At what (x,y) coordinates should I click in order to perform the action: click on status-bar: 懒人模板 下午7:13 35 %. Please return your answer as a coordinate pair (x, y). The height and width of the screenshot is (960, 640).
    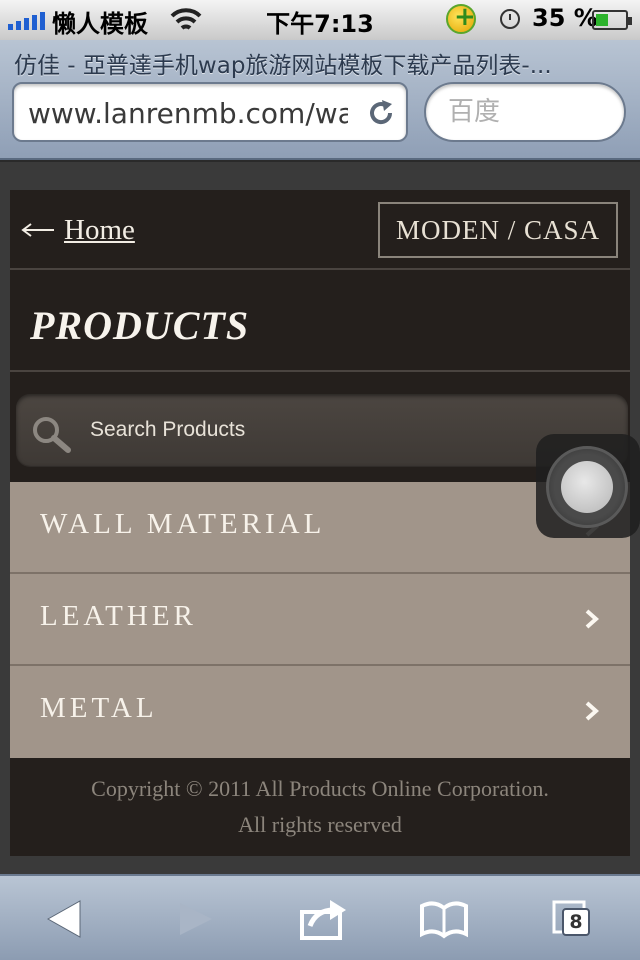
    Looking at the image, I should click on (320, 20).